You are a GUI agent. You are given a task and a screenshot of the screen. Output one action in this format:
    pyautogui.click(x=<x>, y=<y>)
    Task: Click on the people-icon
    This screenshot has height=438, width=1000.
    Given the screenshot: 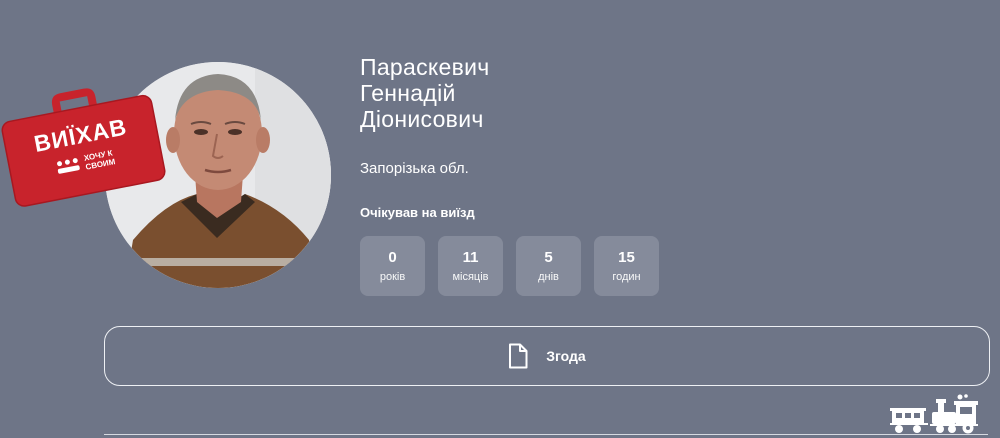 What is the action you would take?
    pyautogui.click(x=68, y=166)
    